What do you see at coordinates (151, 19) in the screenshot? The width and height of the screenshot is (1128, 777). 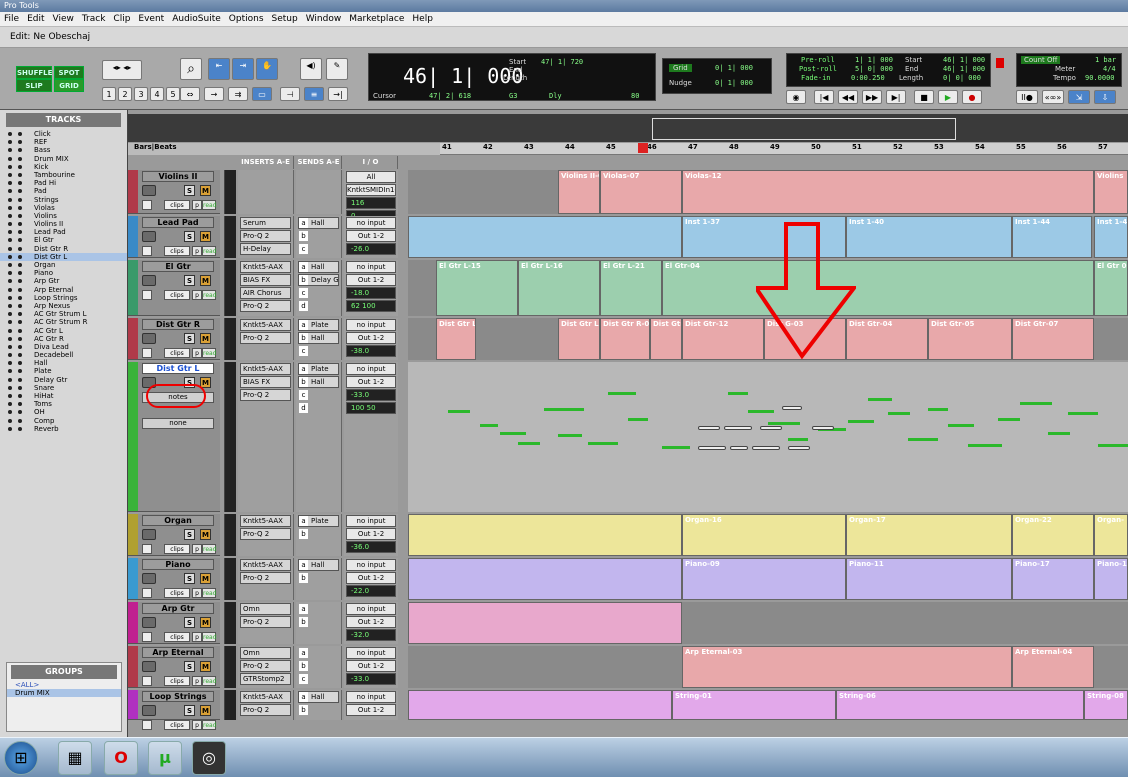 I see `menu-event: Event` at bounding box center [151, 19].